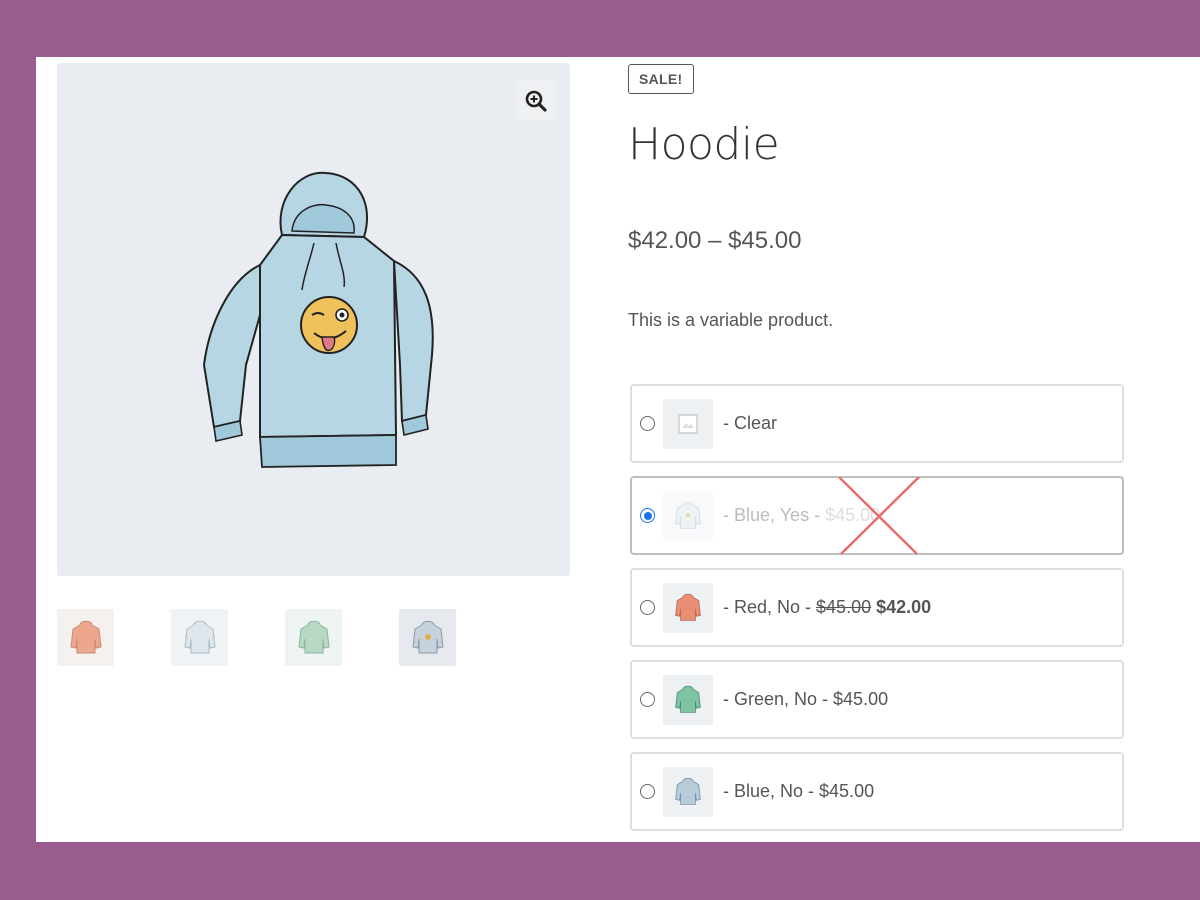 The image size is (1200, 900). Describe the element at coordinates (704, 144) in the screenshot. I see `product-title: Hoodie` at that location.